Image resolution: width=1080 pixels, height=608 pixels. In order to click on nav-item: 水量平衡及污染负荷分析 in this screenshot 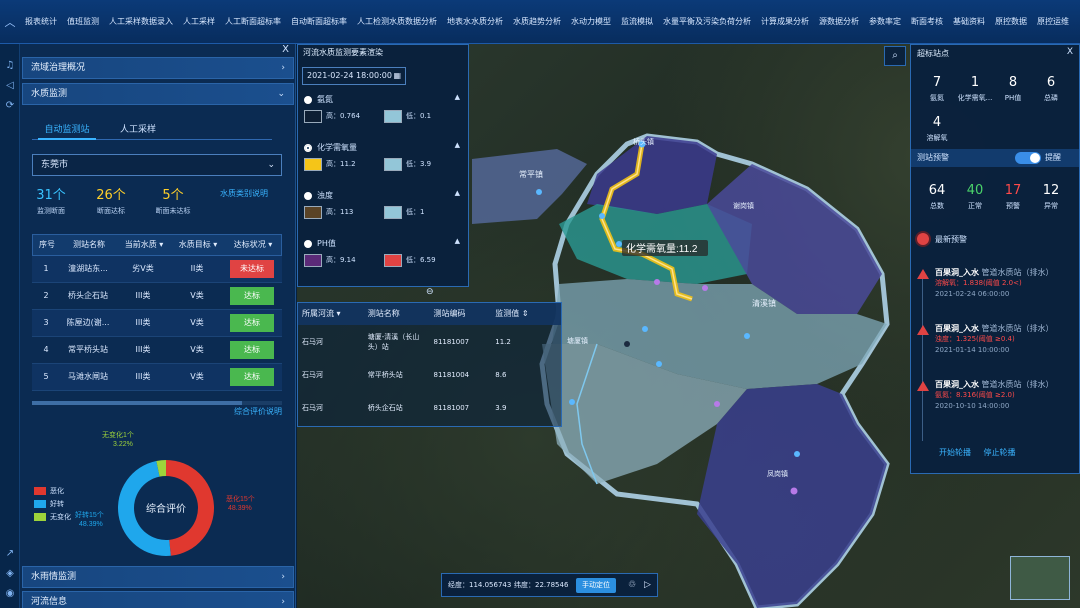, I will do `click(707, 22)`.